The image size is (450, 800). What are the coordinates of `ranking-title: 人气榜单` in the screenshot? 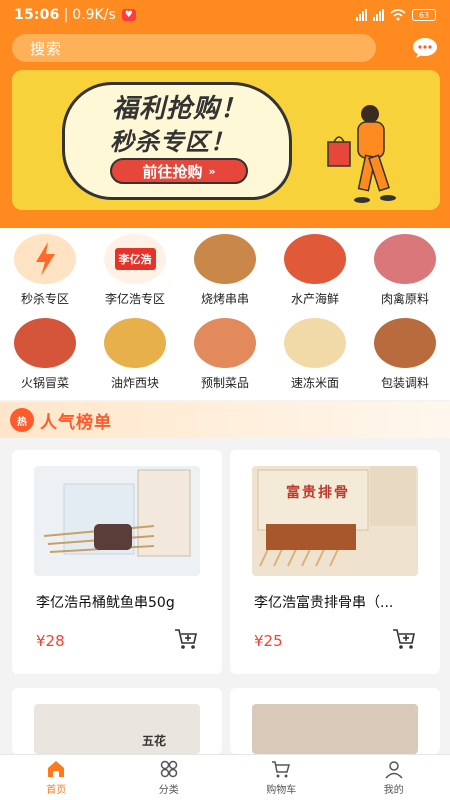 It's located at (76, 422).